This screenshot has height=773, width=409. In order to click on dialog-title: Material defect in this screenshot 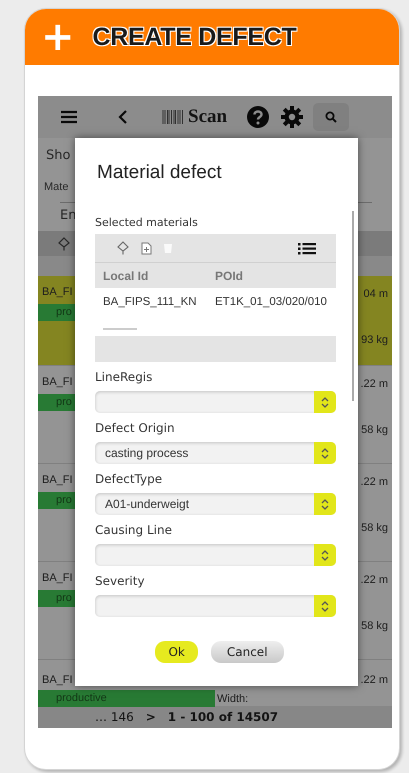, I will do `click(159, 173)`.